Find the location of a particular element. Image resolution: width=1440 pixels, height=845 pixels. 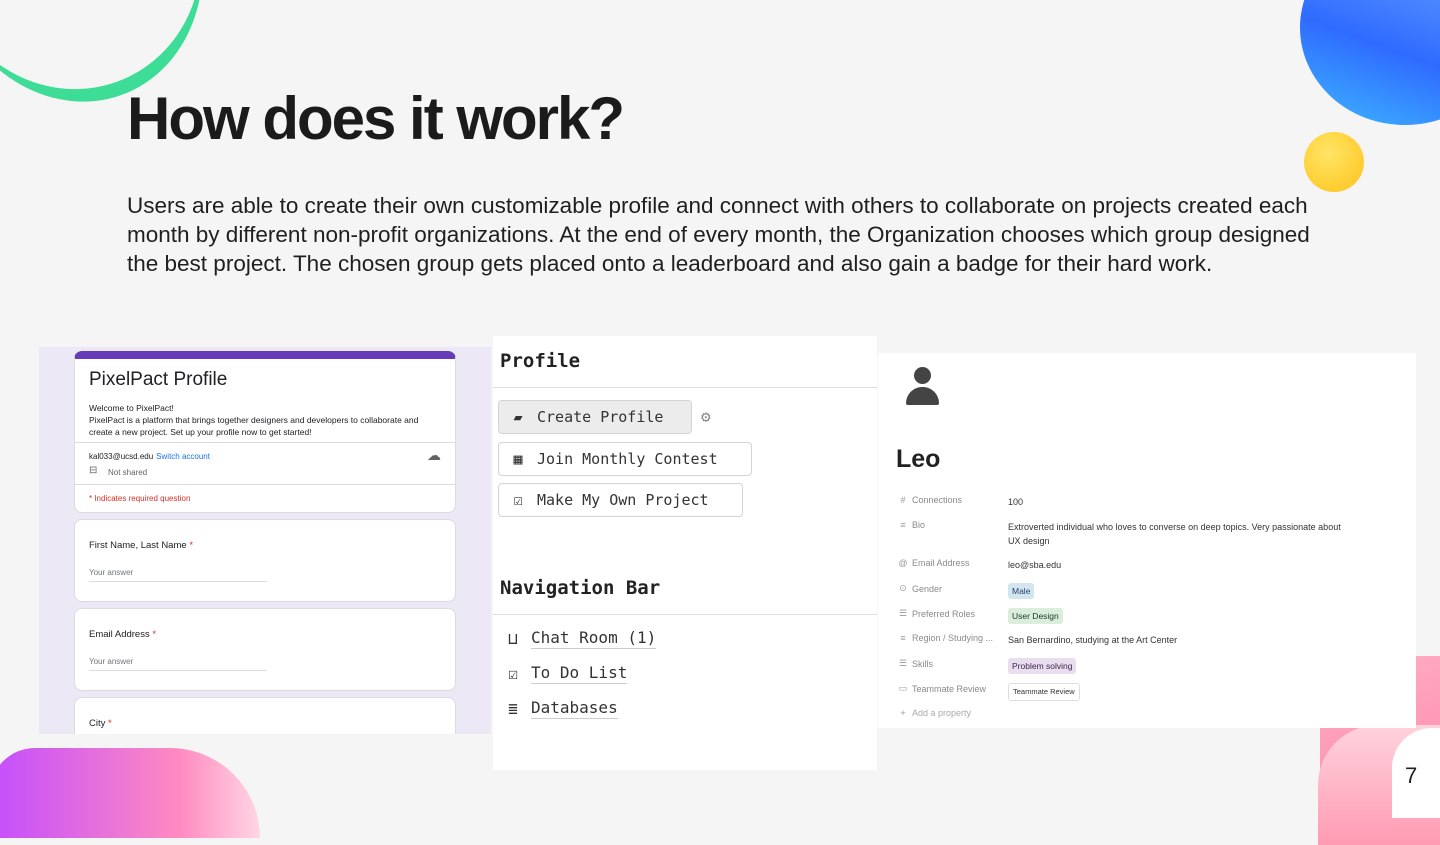

property-value: User Design is located at coordinates (1178, 616).